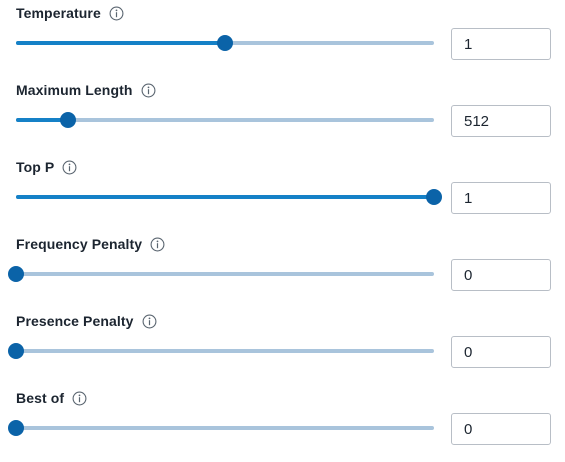 Image resolution: width=565 pixels, height=462 pixels. What do you see at coordinates (501, 429) in the screenshot?
I see `best-of-input` at bounding box center [501, 429].